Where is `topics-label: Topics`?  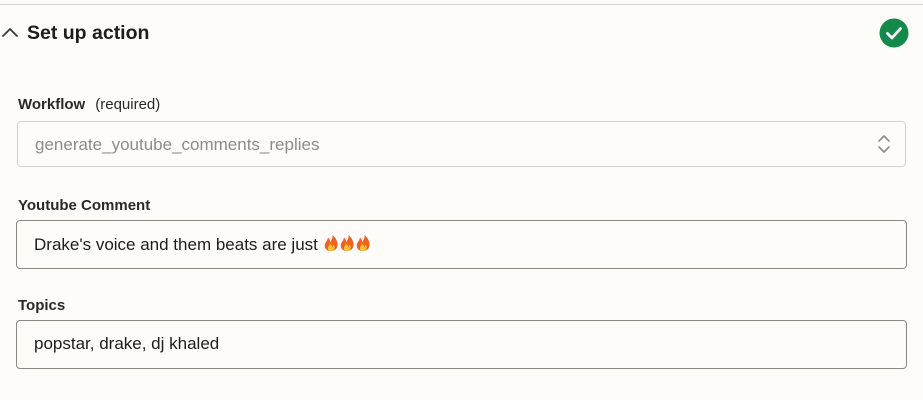 topics-label: Topics is located at coordinates (42, 305).